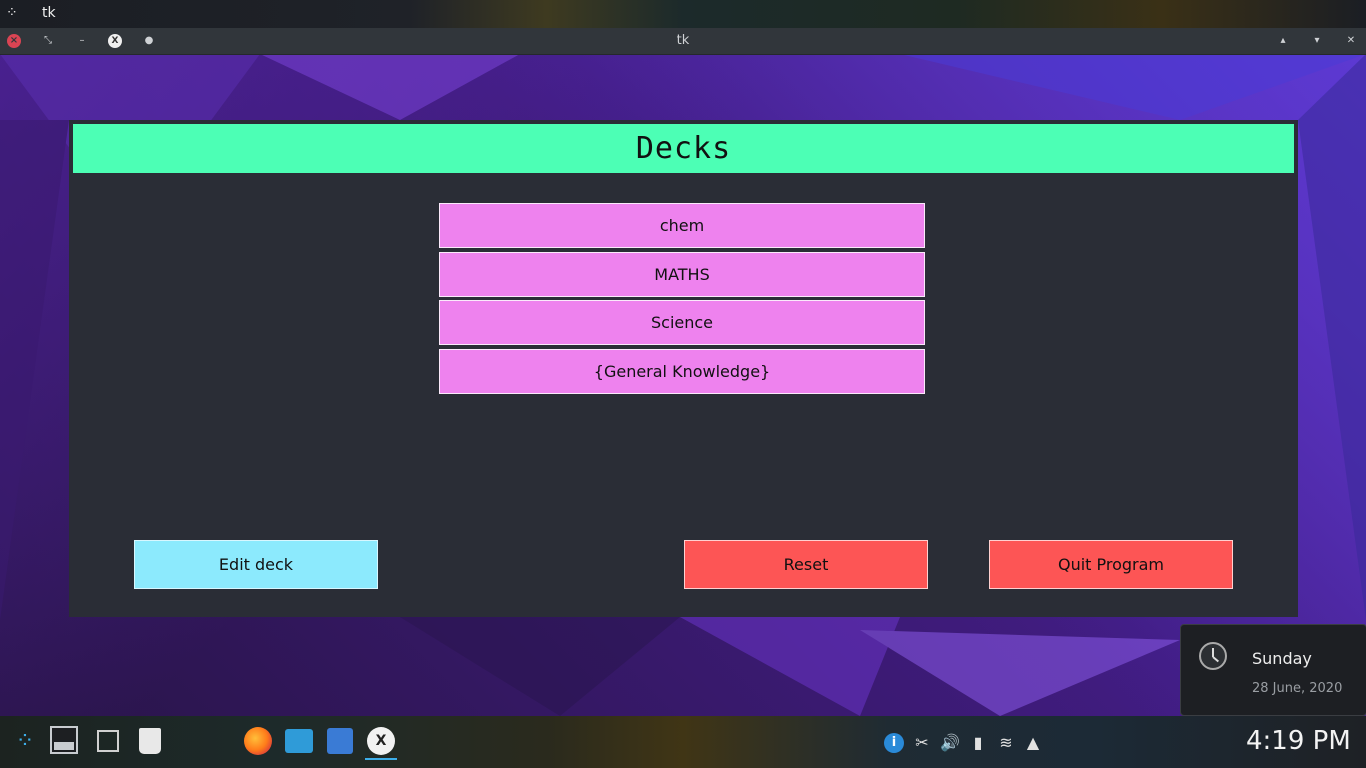  What do you see at coordinates (381, 759) in the screenshot?
I see `active-task-indicator` at bounding box center [381, 759].